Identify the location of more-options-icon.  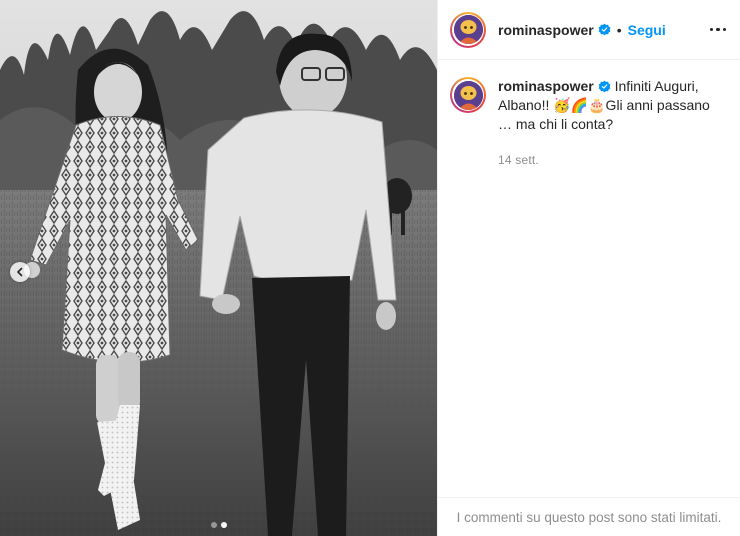
(717, 29).